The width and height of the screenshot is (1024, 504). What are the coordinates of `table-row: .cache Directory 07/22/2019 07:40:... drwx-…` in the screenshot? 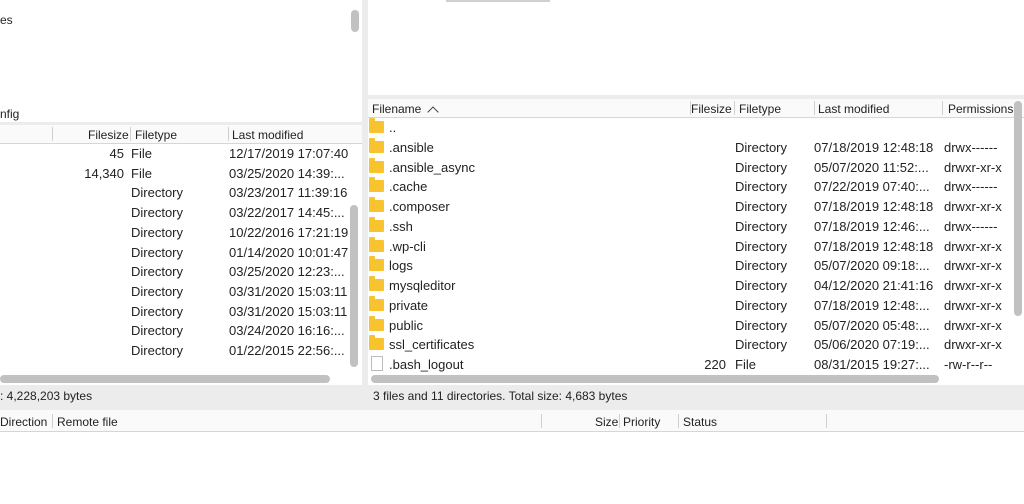 It's located at (690, 187).